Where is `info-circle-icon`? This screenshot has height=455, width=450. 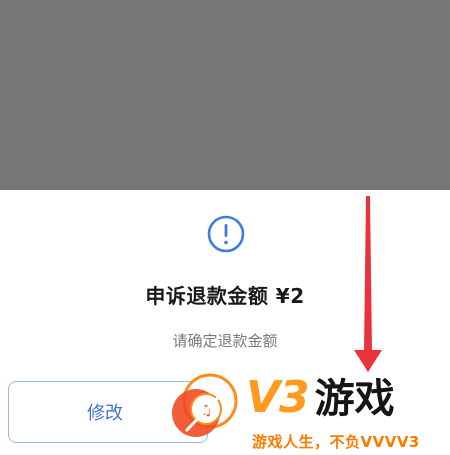 info-circle-icon is located at coordinates (226, 234).